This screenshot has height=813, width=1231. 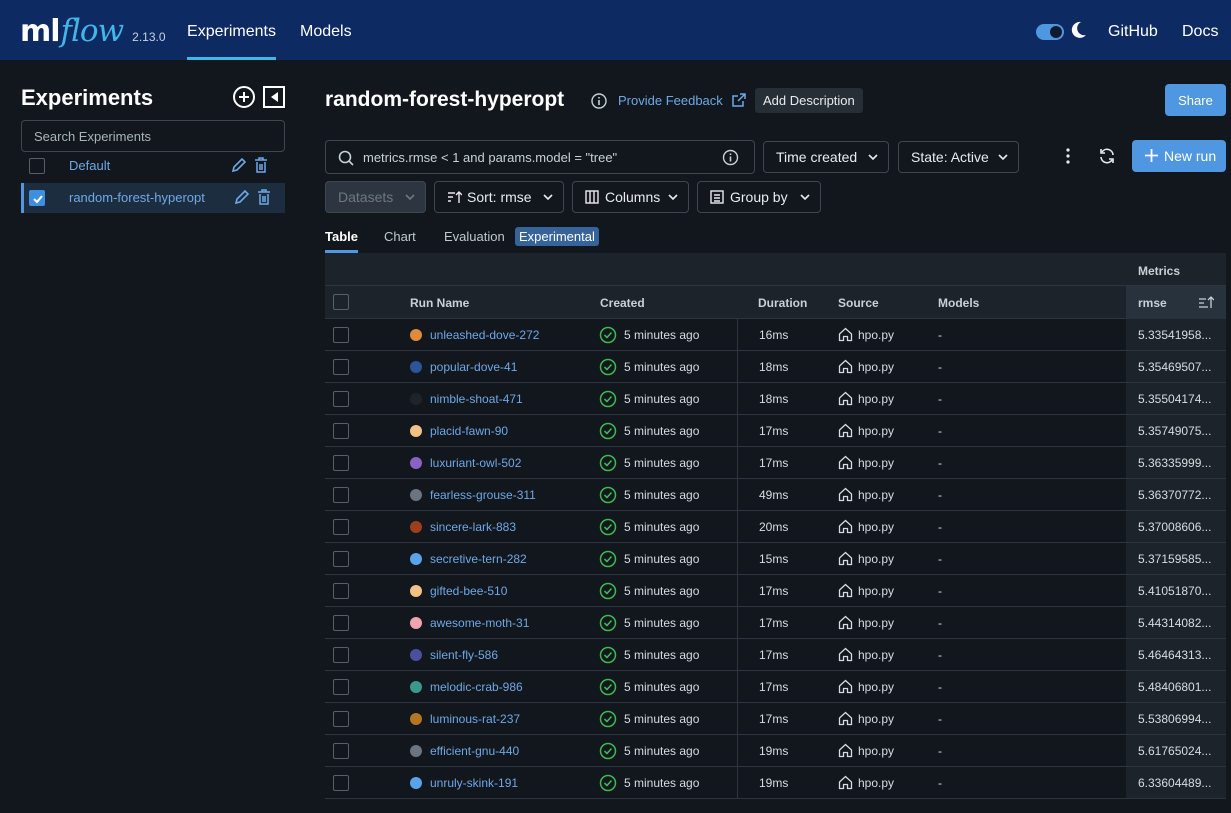 I want to click on sidebar-item-default: Default, so click(x=153, y=166).